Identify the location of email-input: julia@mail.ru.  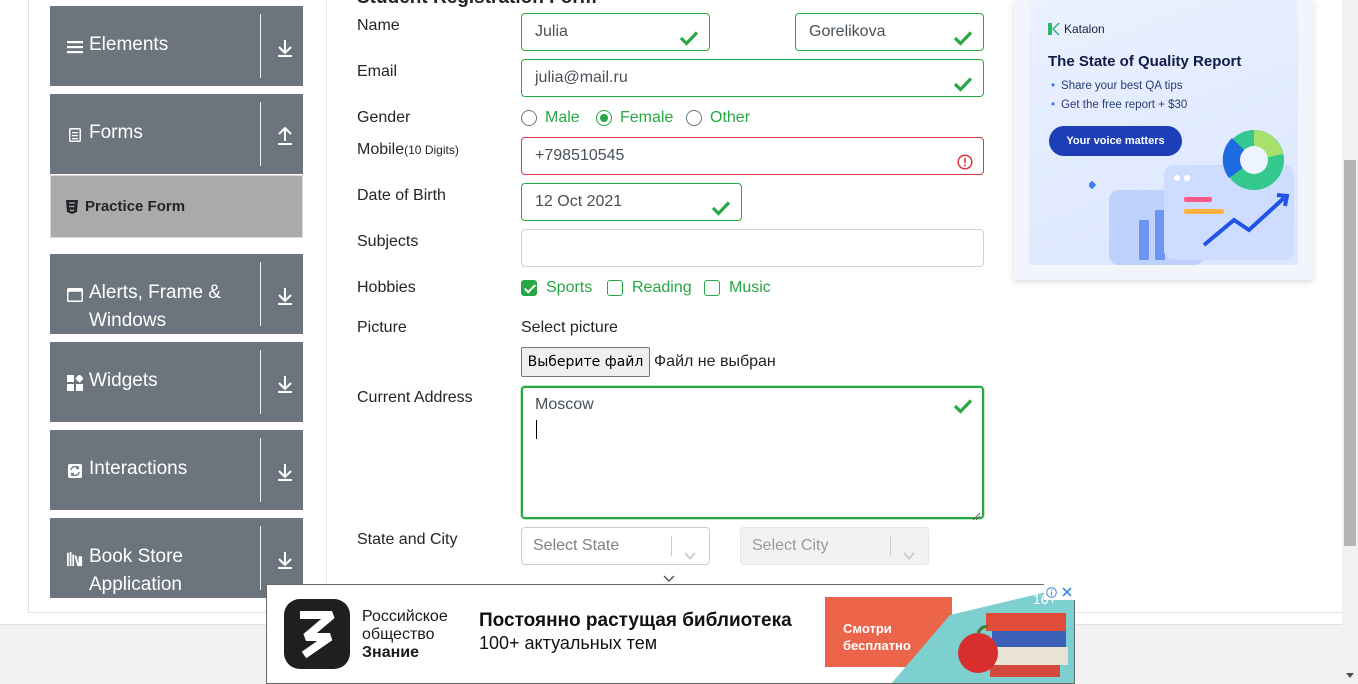
(752, 78).